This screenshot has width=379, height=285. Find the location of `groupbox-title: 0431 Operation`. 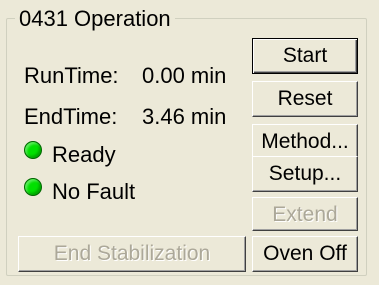

groupbox-title: 0431 Operation is located at coordinates (95, 19).